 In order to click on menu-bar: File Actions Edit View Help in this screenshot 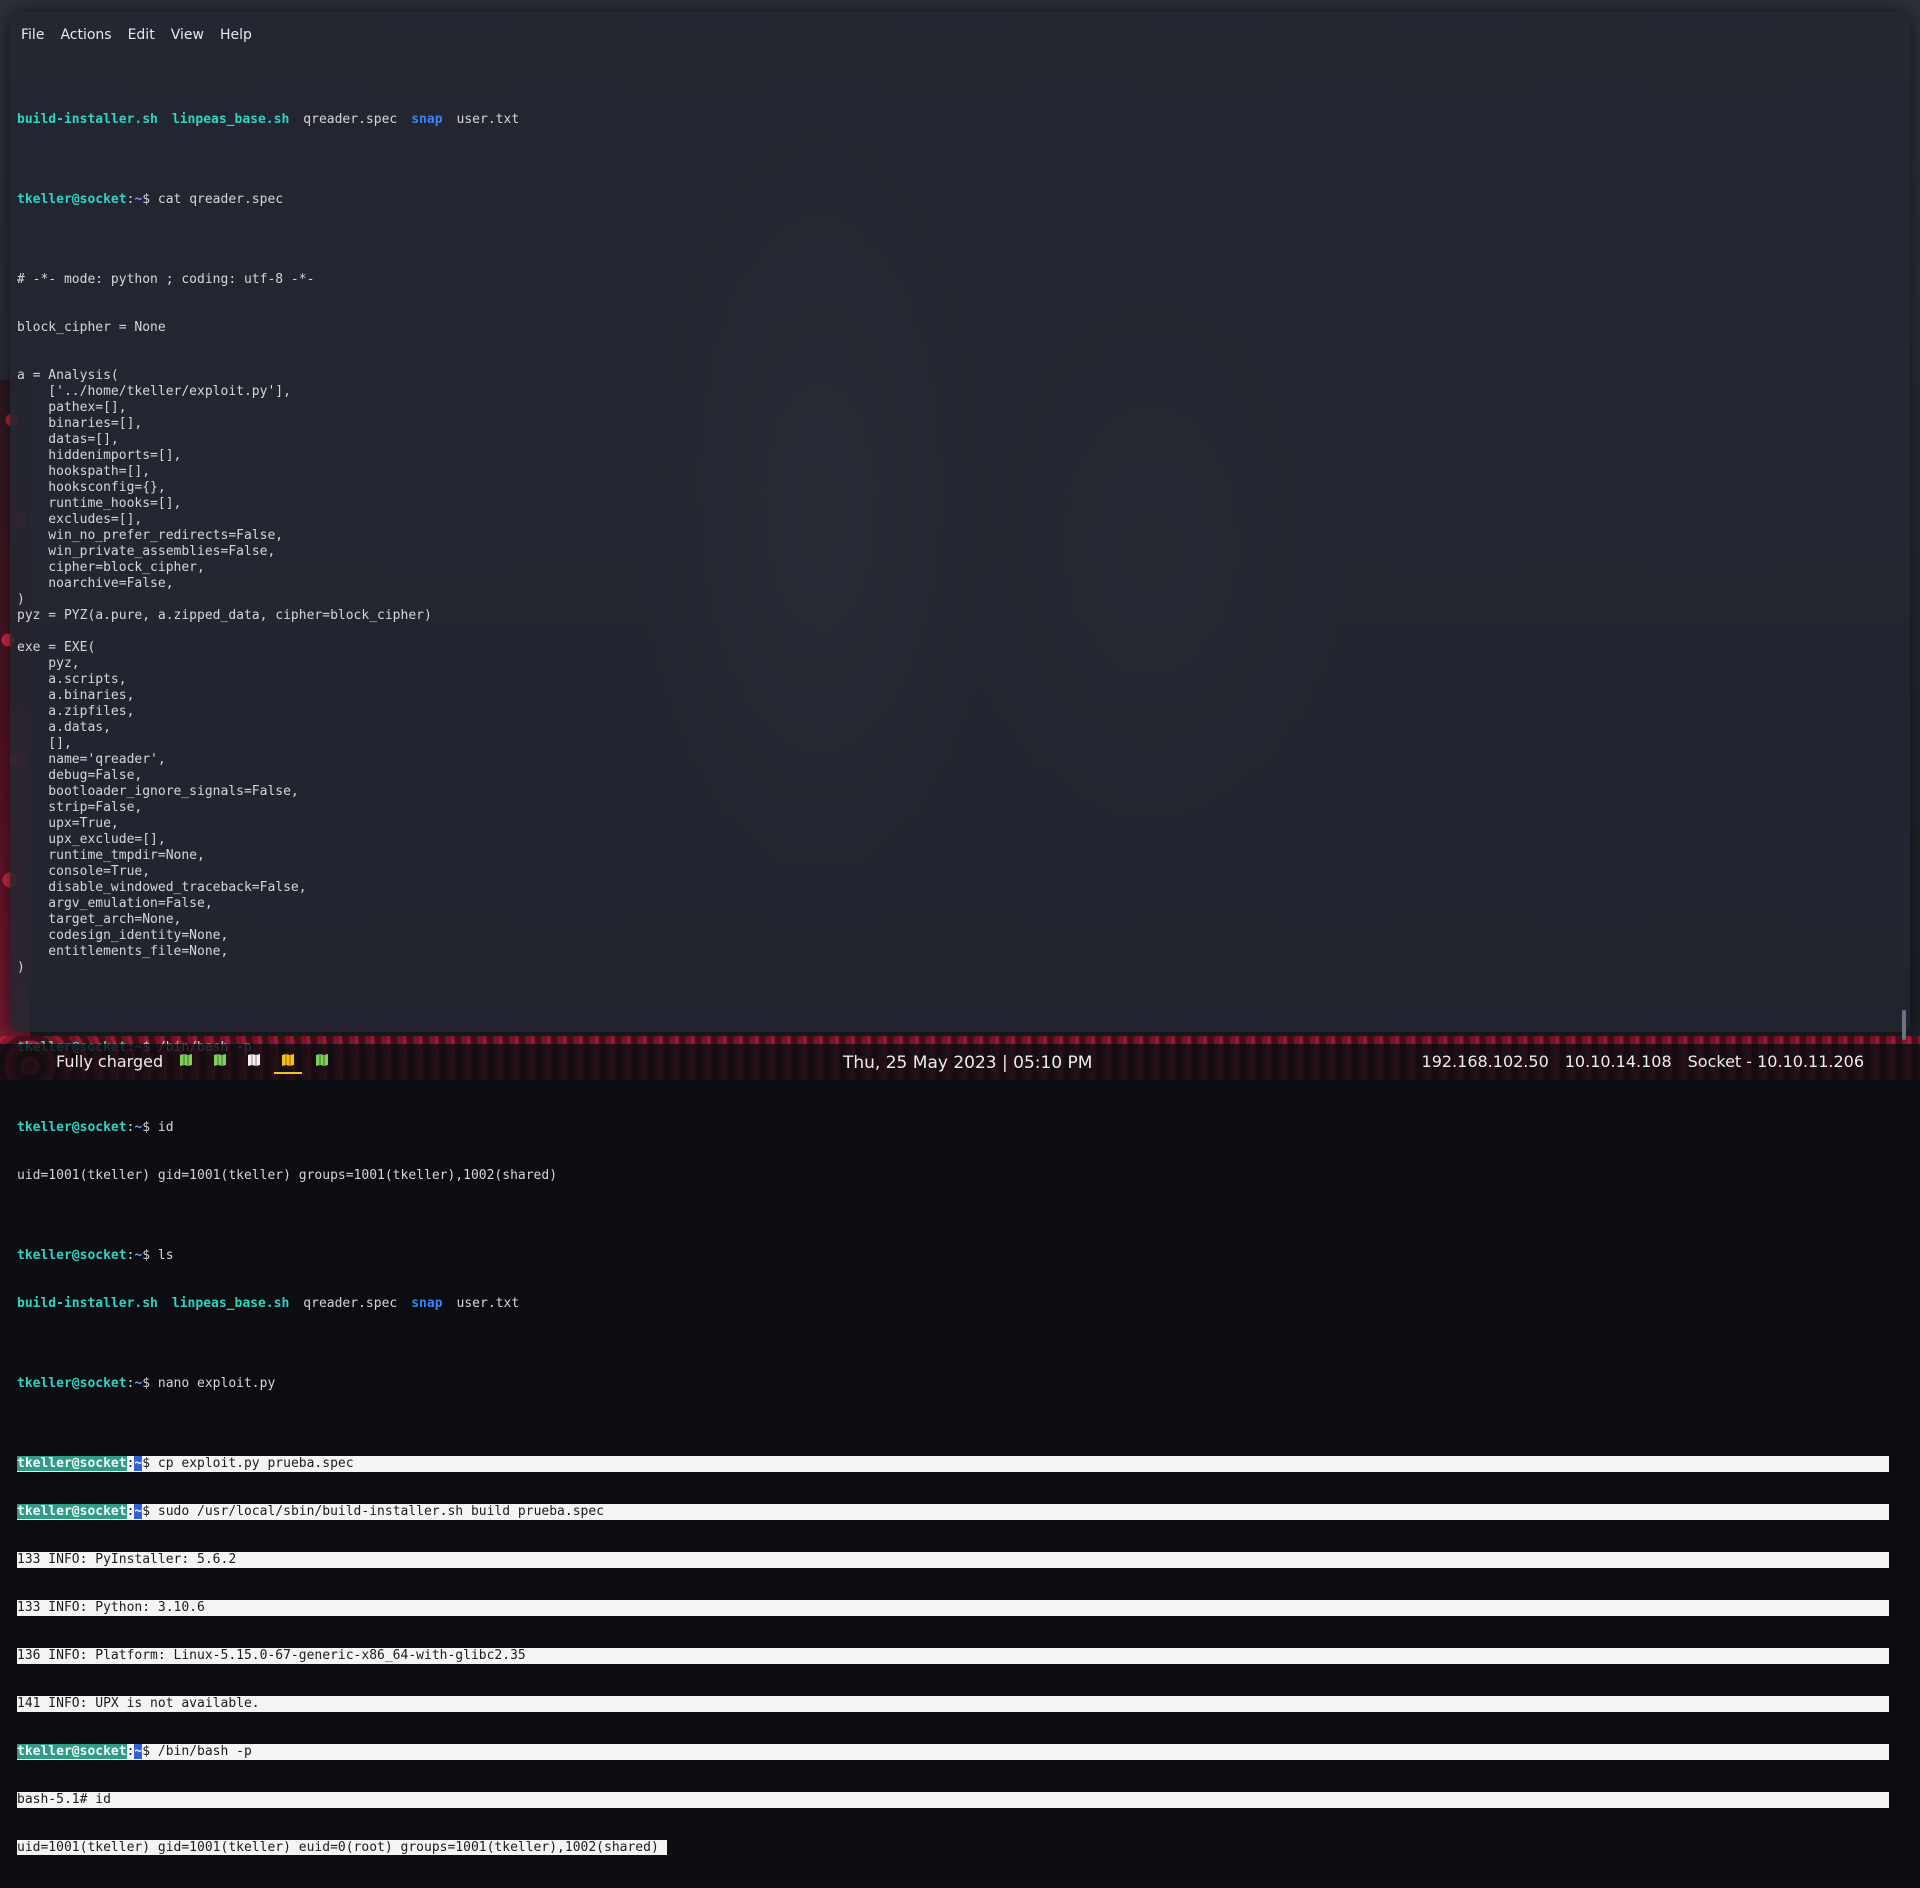, I will do `click(136, 35)`.